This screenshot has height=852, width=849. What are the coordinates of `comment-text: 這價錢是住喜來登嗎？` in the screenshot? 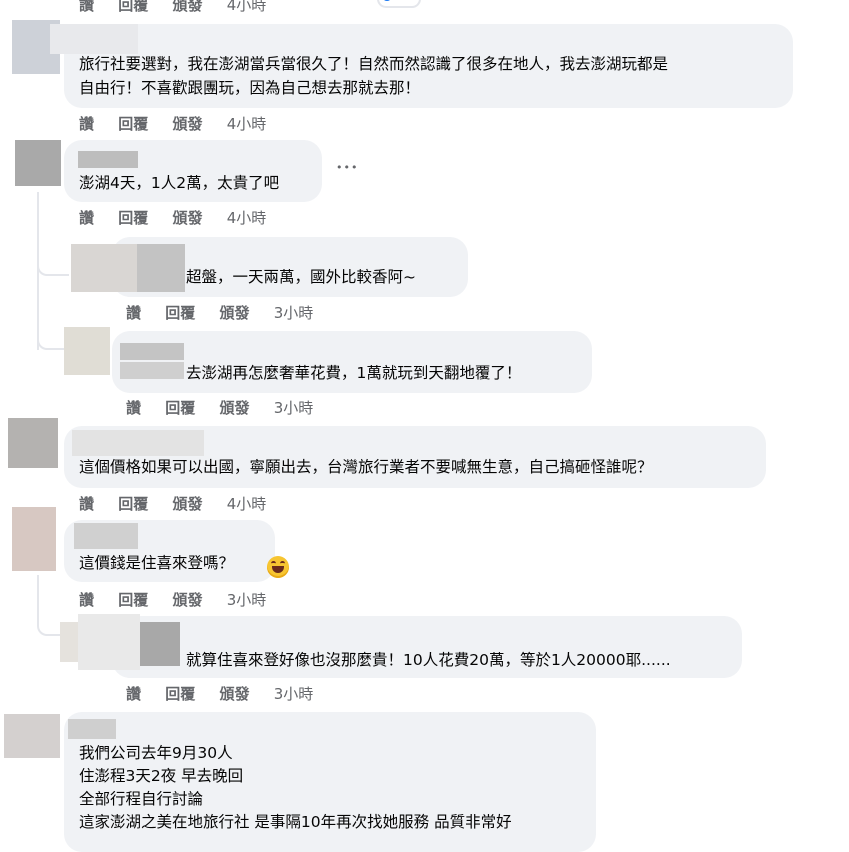 It's located at (157, 563).